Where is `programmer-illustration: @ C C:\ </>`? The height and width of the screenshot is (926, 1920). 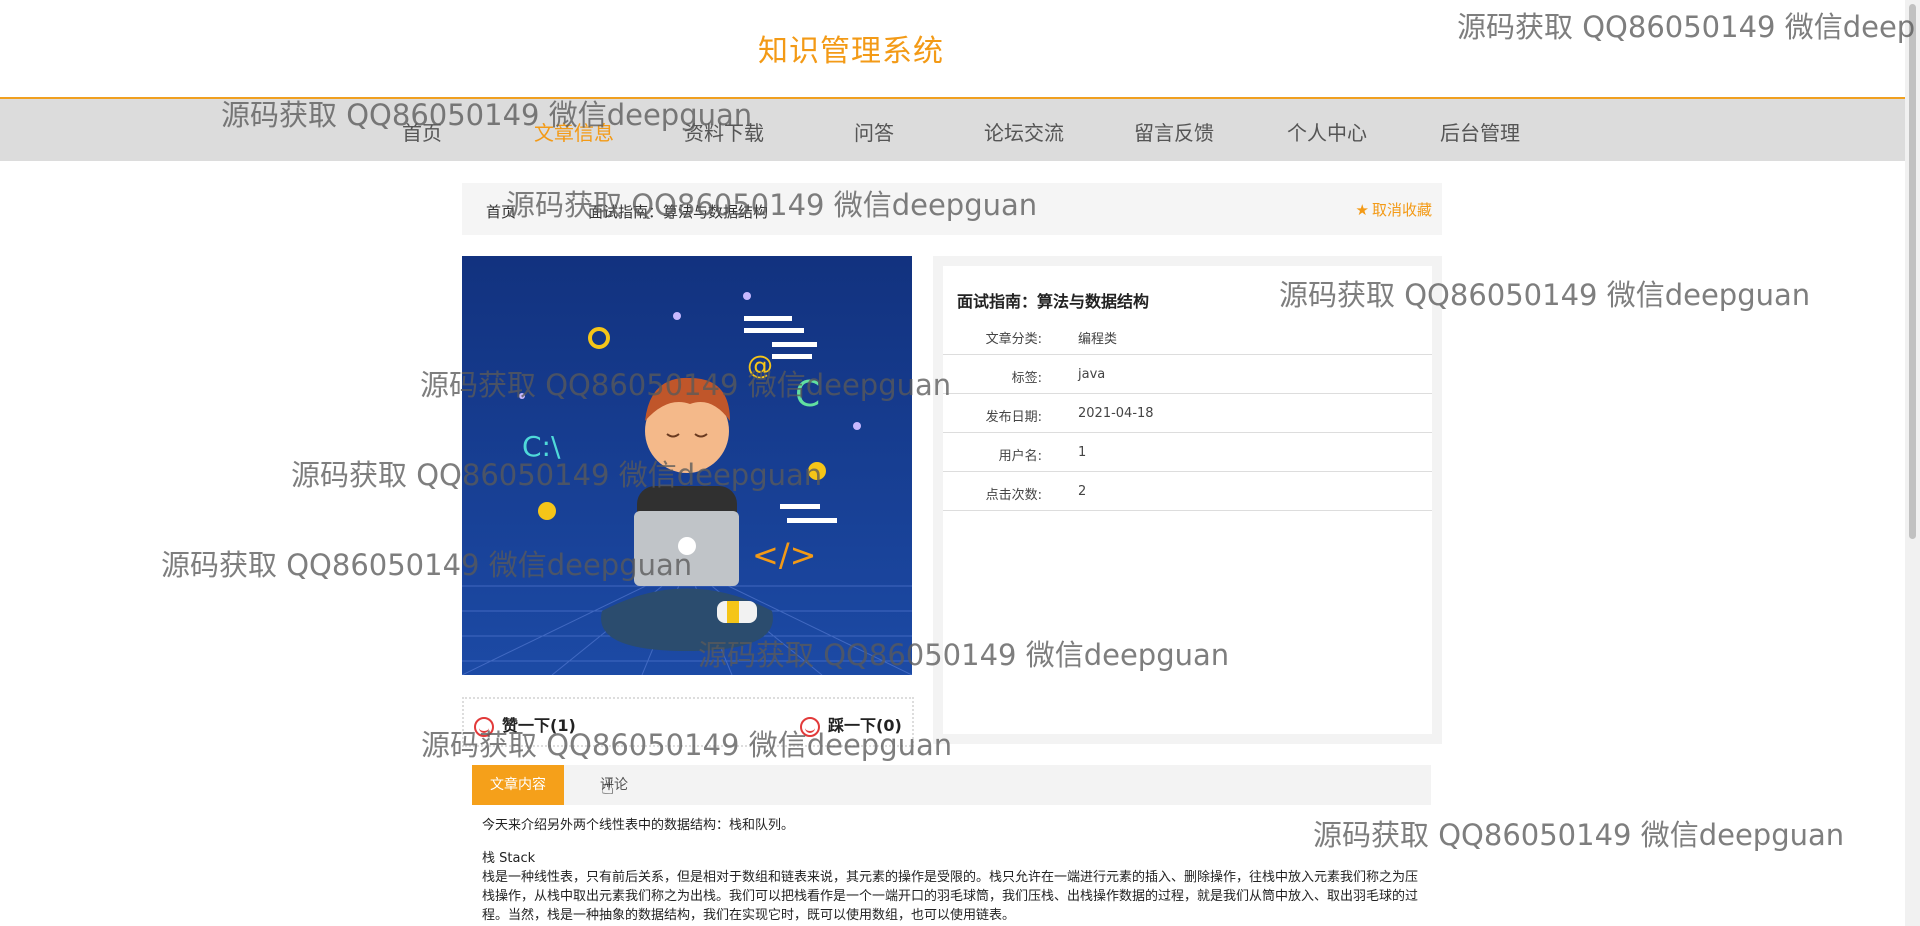 programmer-illustration: @ C C:\ </> is located at coordinates (687, 465).